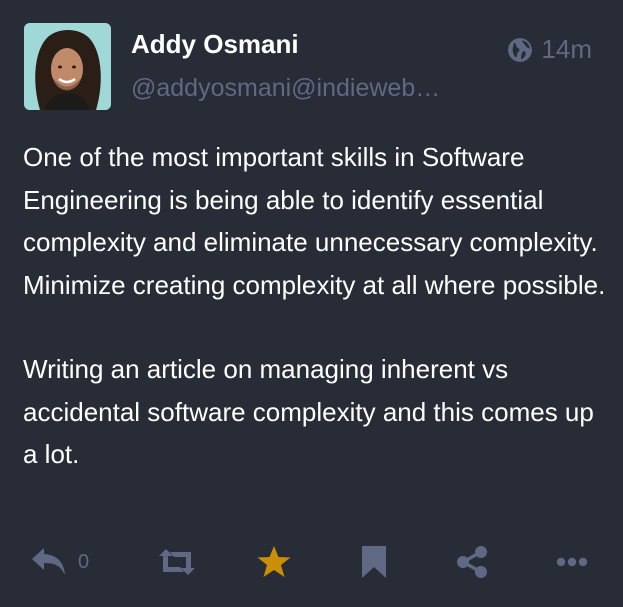 This screenshot has height=607, width=623. Describe the element at coordinates (215, 44) in the screenshot. I see `display-name: Addy Osmani` at that location.